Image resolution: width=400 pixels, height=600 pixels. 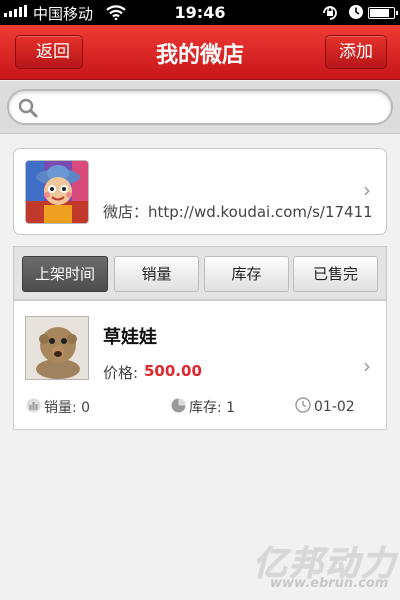 I want to click on date-stat: 01-02, so click(x=325, y=407).